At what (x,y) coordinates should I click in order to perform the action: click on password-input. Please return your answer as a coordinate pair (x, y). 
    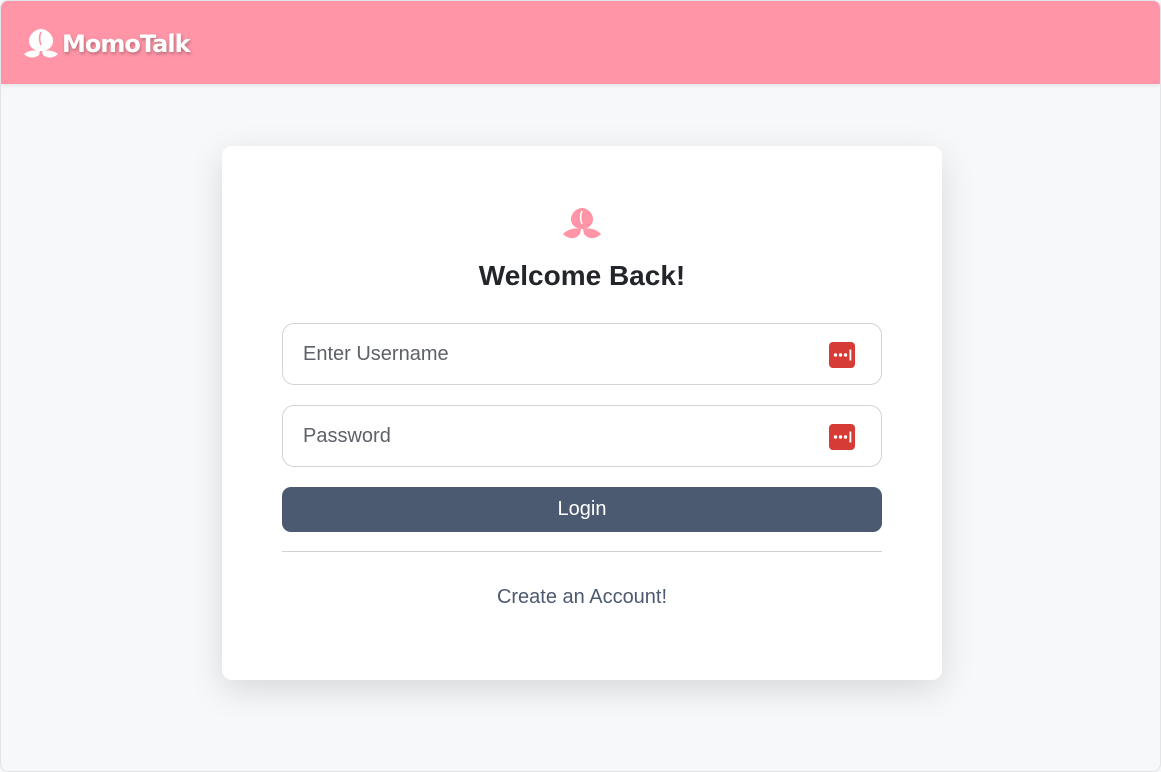
    Looking at the image, I should click on (582, 436).